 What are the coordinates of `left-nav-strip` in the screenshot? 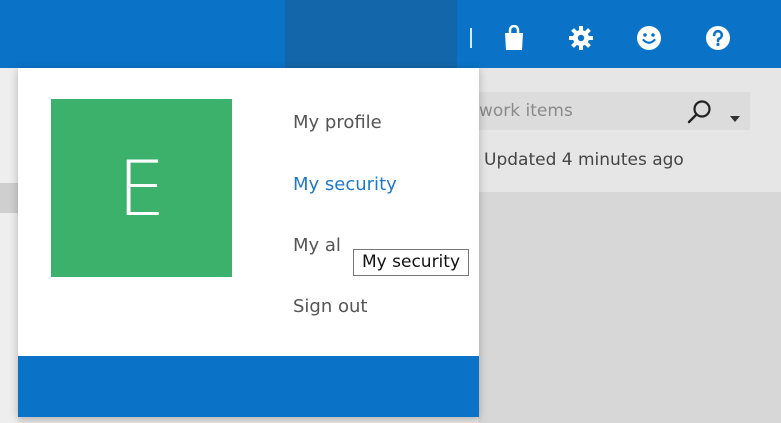 It's located at (9, 245).